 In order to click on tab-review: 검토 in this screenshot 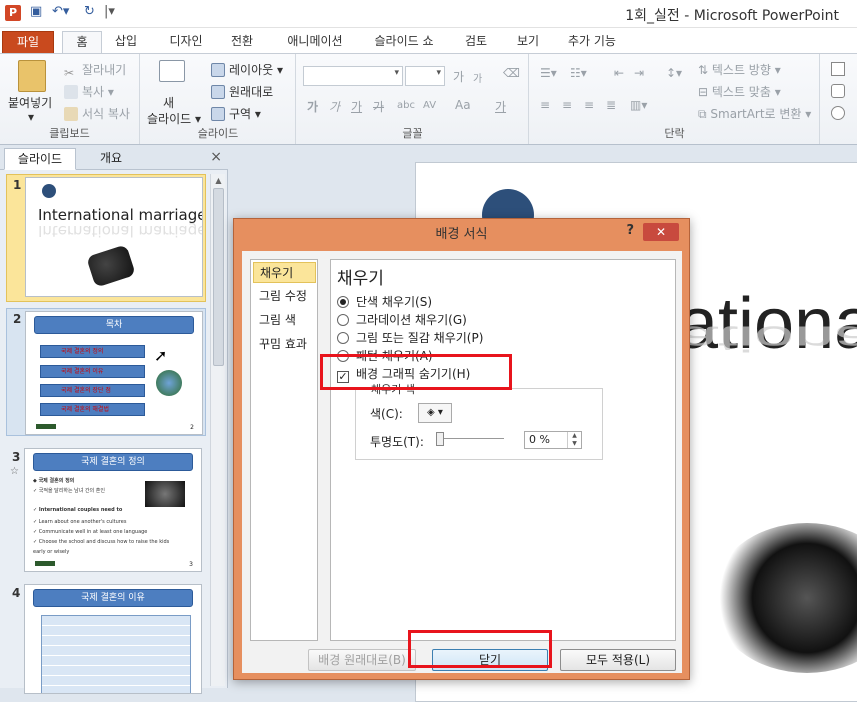, I will do `click(476, 42)`.